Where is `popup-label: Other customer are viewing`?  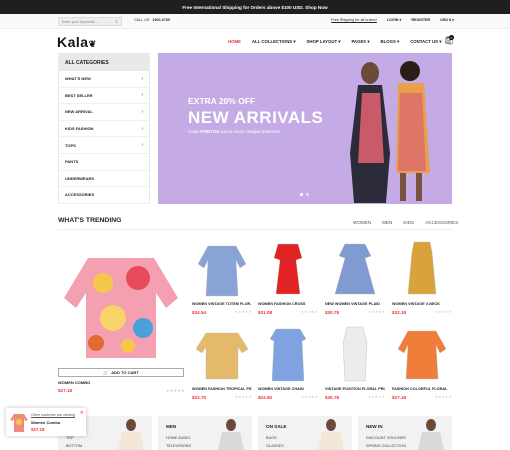
popup-label: Other customer are viewing is located at coordinates (53, 415).